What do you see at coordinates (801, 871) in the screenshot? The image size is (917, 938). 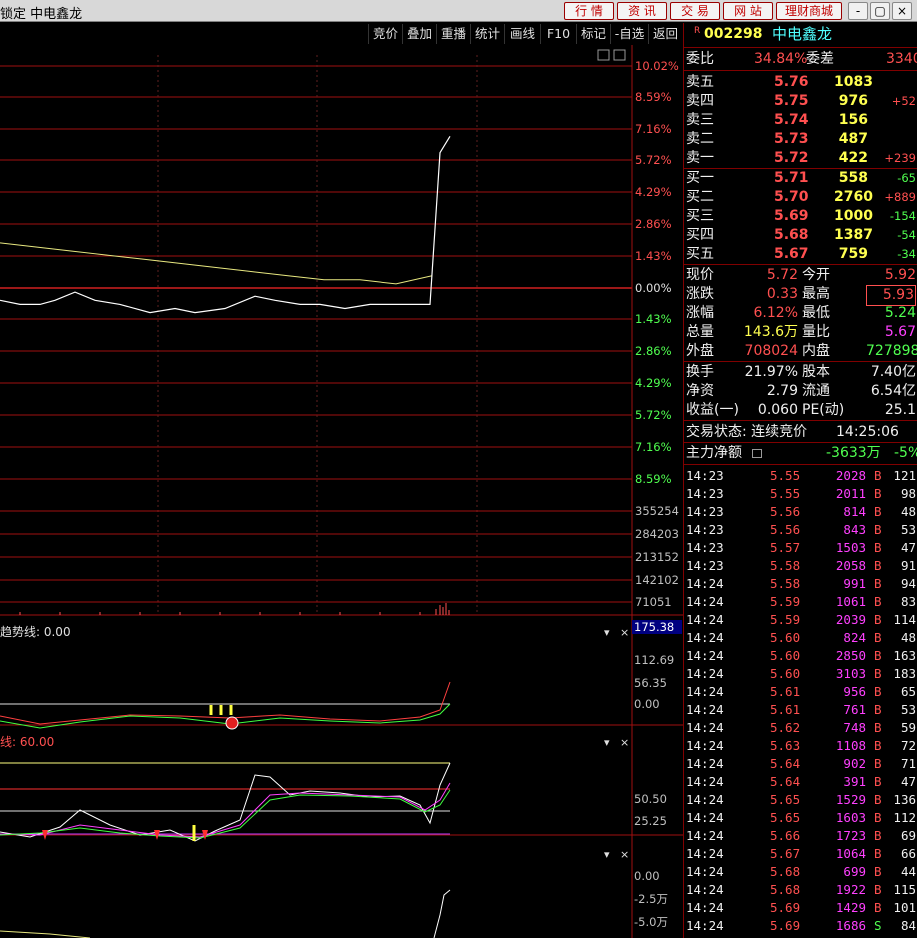 I see `tick-row: 14:24 5.68 699 B 44` at bounding box center [801, 871].